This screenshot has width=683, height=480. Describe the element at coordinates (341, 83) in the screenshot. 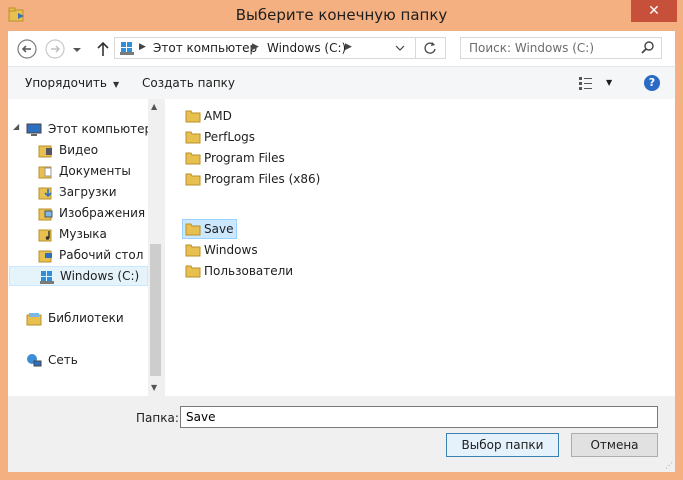

I see `command-bar: Упорядочить ▼ Создать папку ▼ ?` at that location.